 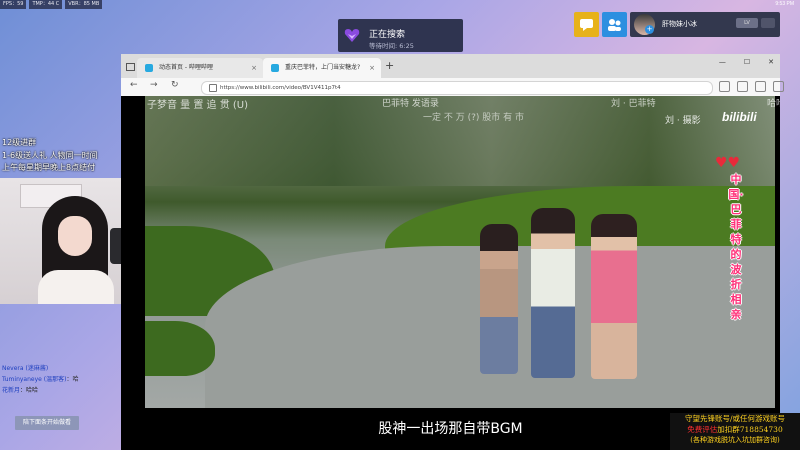 What do you see at coordinates (180, 348) in the screenshot?
I see `grass` at bounding box center [180, 348].